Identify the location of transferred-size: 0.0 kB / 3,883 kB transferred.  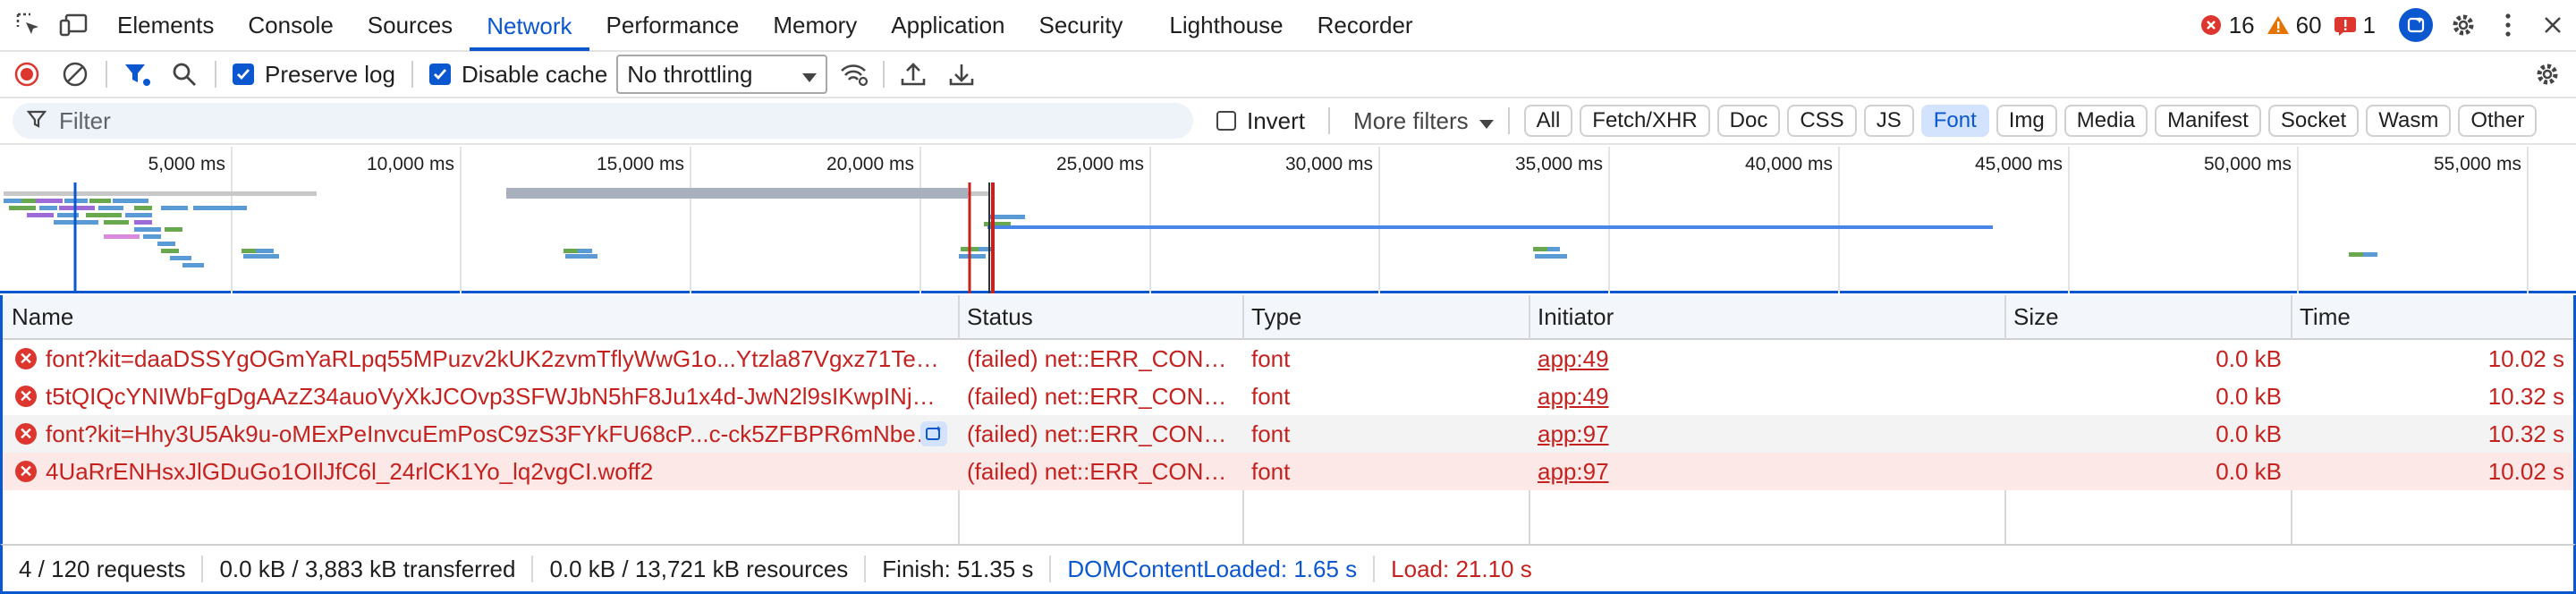
(368, 568).